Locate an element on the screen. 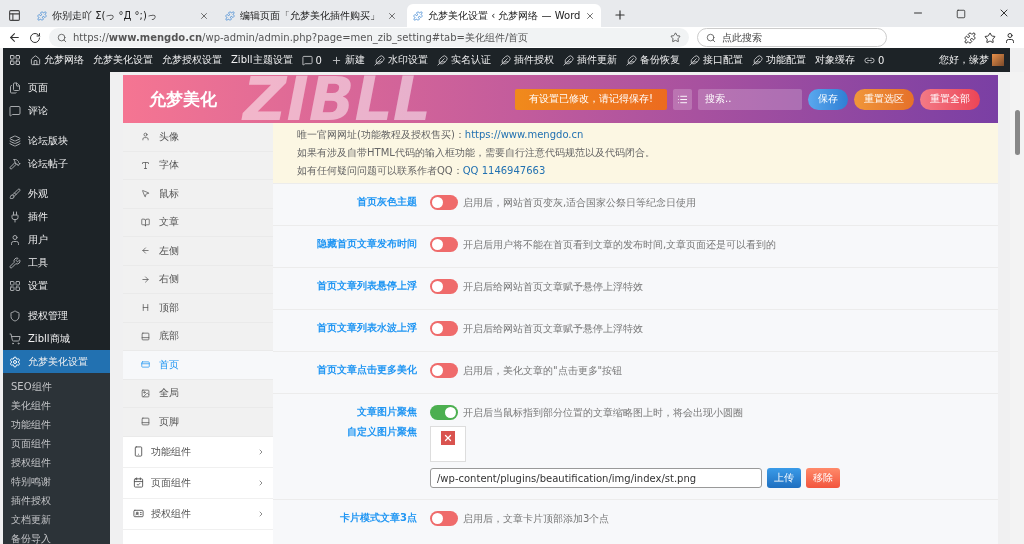  new-tab-icon is located at coordinates (620, 15).